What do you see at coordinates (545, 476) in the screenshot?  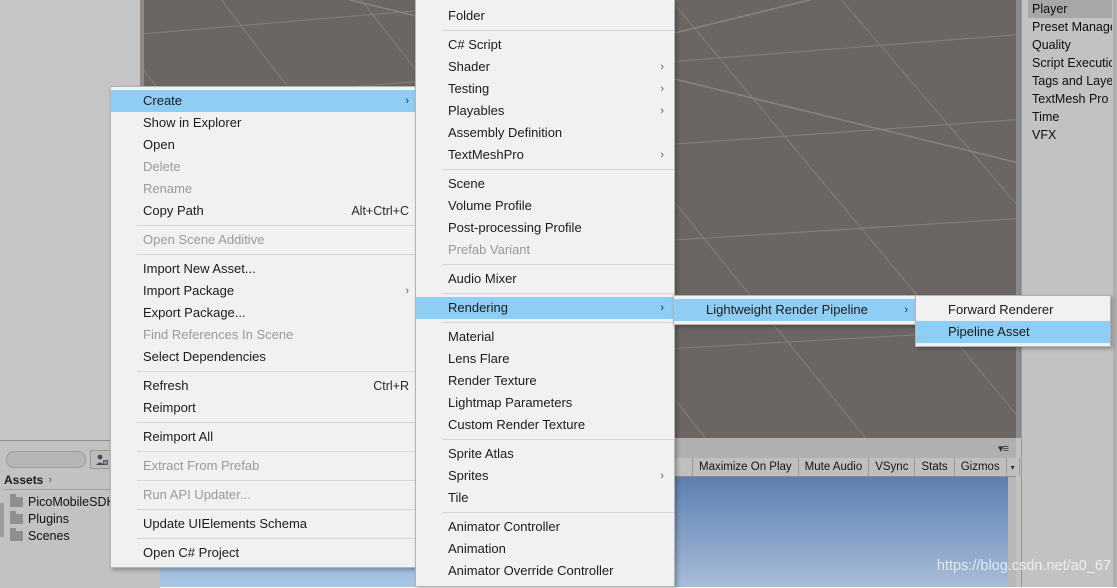 I see `menu-item-sprites: Sprites ›` at bounding box center [545, 476].